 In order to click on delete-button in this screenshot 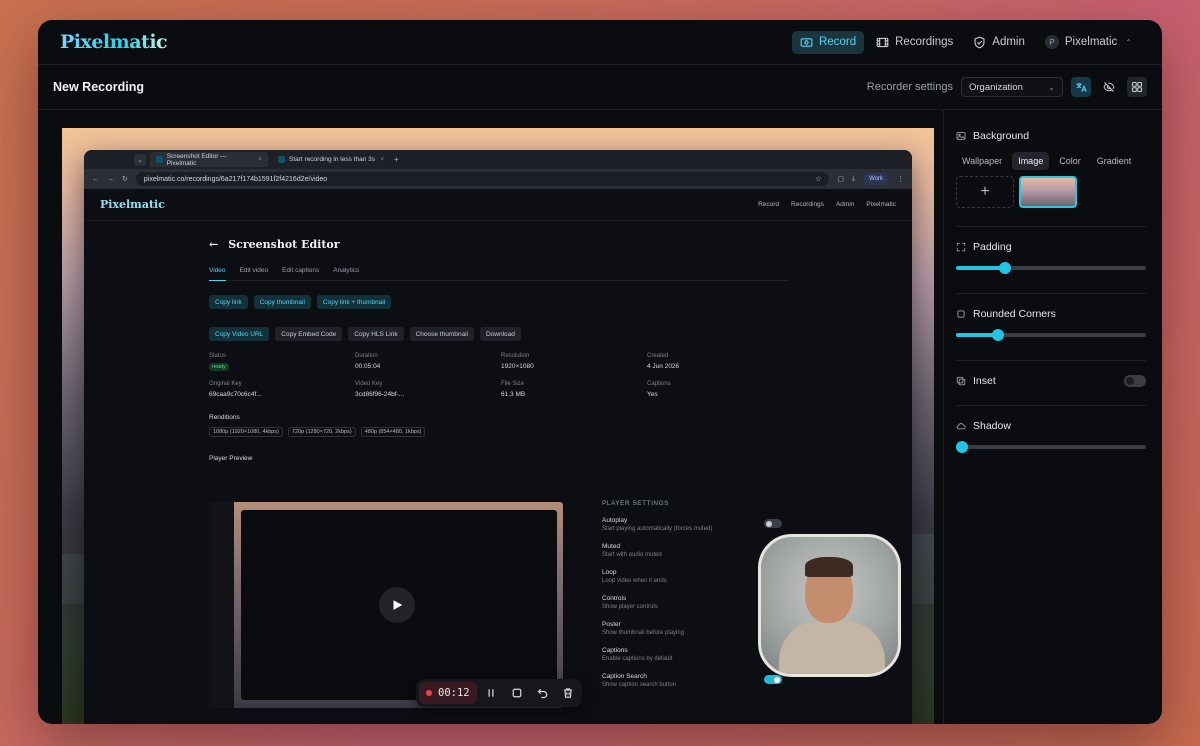, I will do `click(568, 693)`.